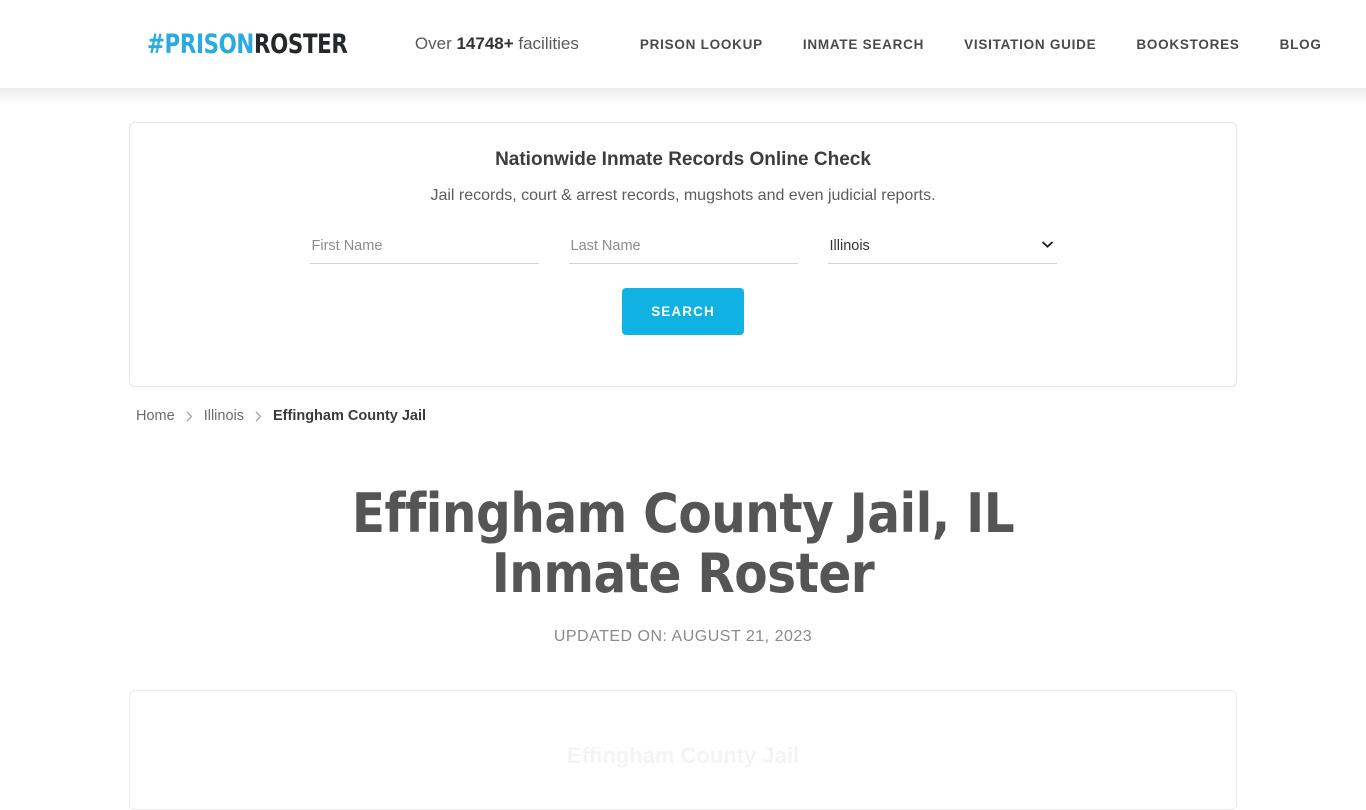 This screenshot has height=810, width=1366. What do you see at coordinates (701, 44) in the screenshot?
I see `nav-item-prison-lookup: PRISON LOOKUP` at bounding box center [701, 44].